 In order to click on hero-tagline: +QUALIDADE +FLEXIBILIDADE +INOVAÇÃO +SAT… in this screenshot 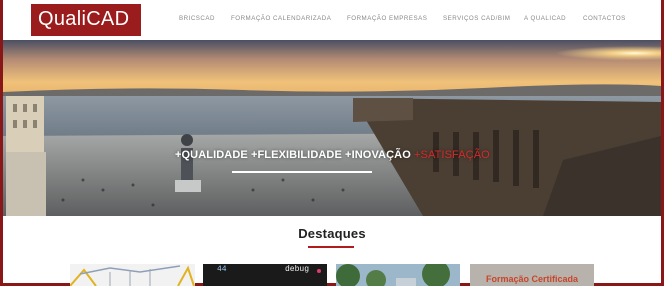, I will do `click(332, 155)`.